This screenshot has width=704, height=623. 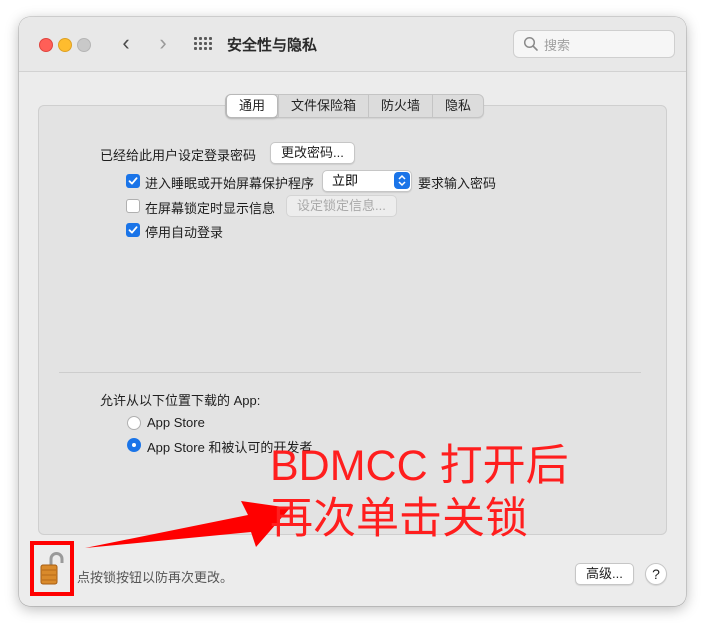 I want to click on require-password-checkbox, so click(x=133, y=181).